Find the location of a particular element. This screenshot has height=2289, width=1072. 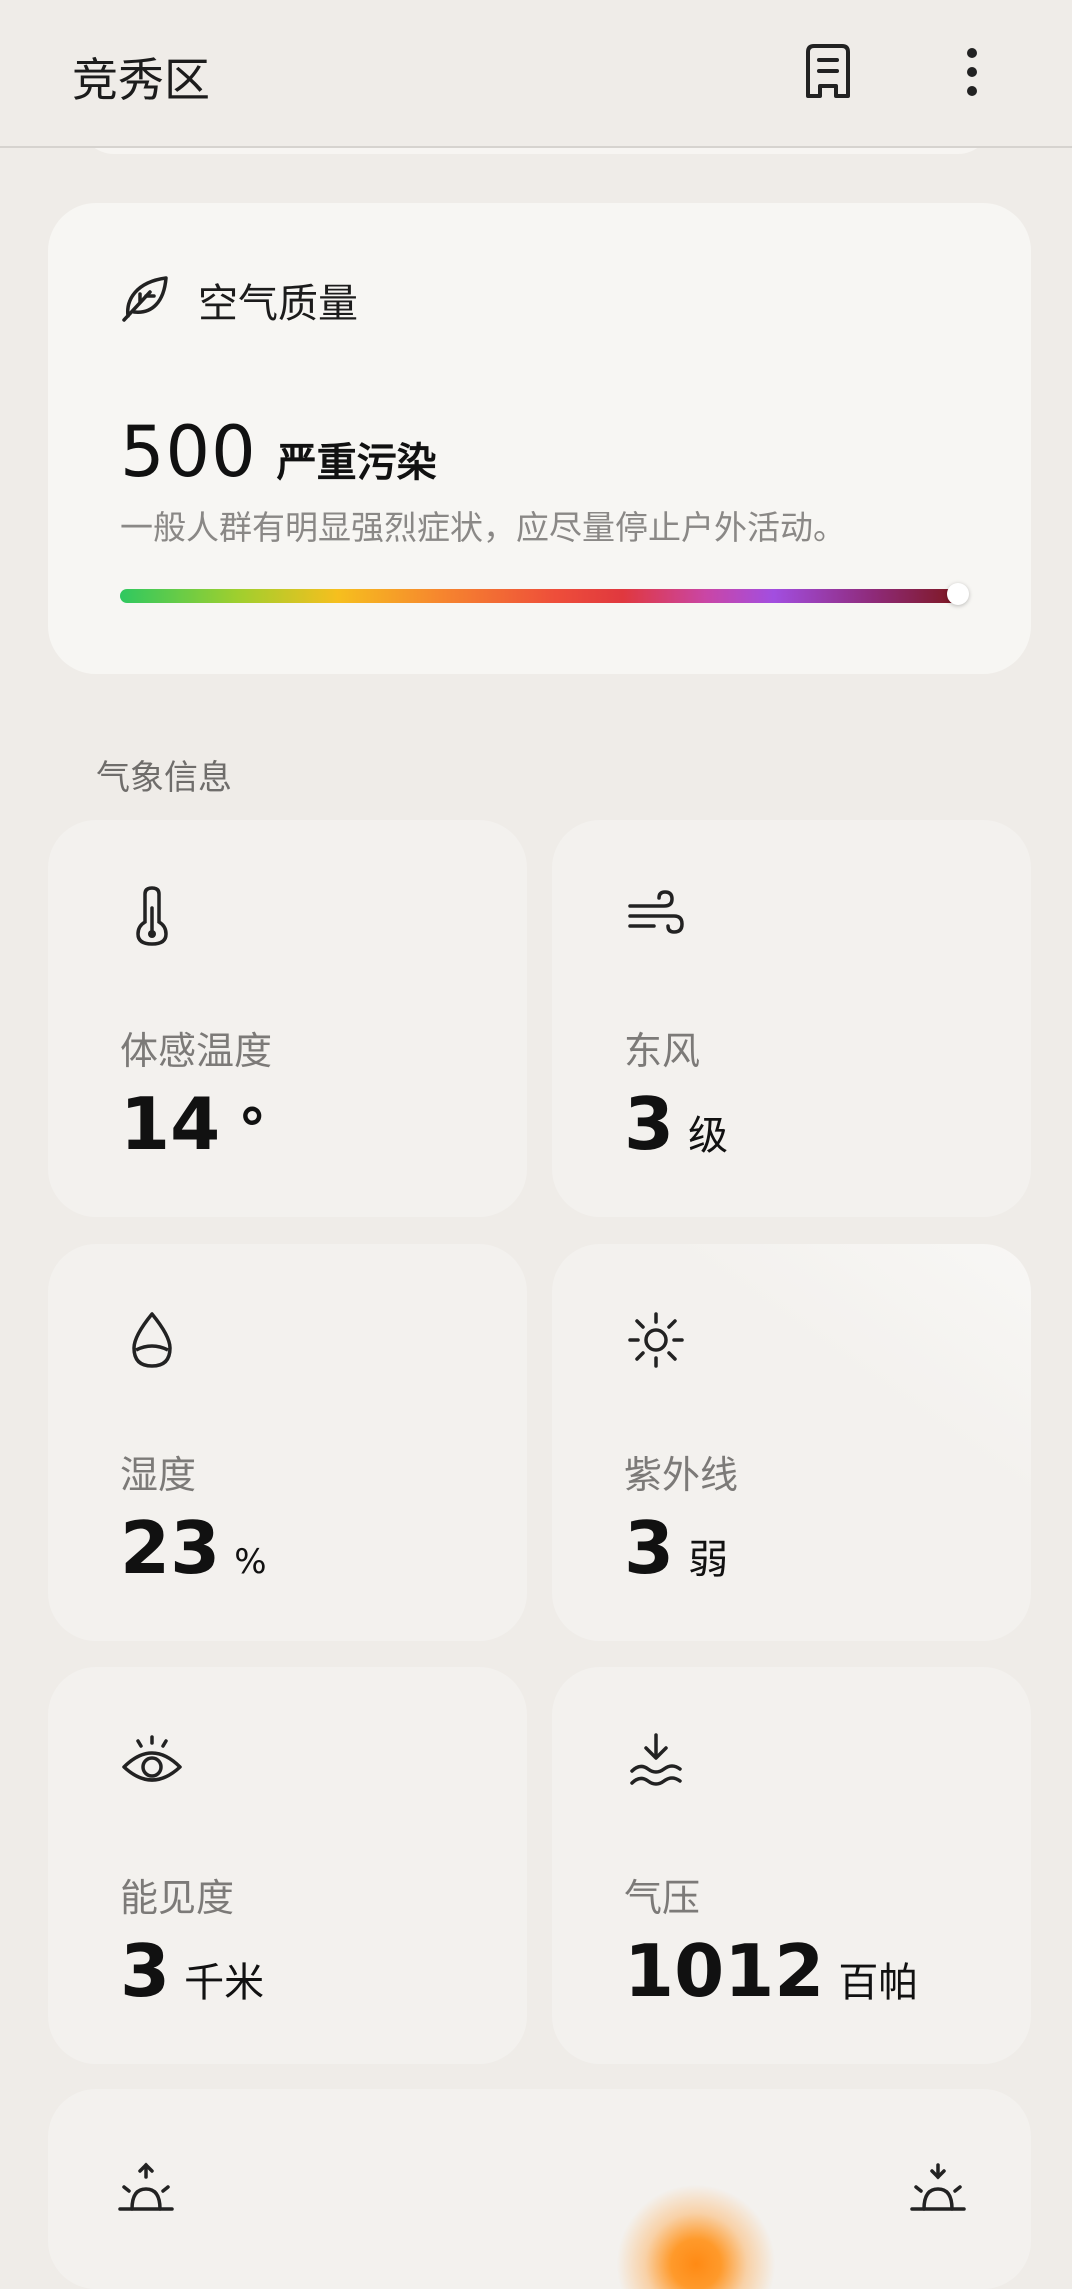

droplet-icon is located at coordinates (152, 1340).